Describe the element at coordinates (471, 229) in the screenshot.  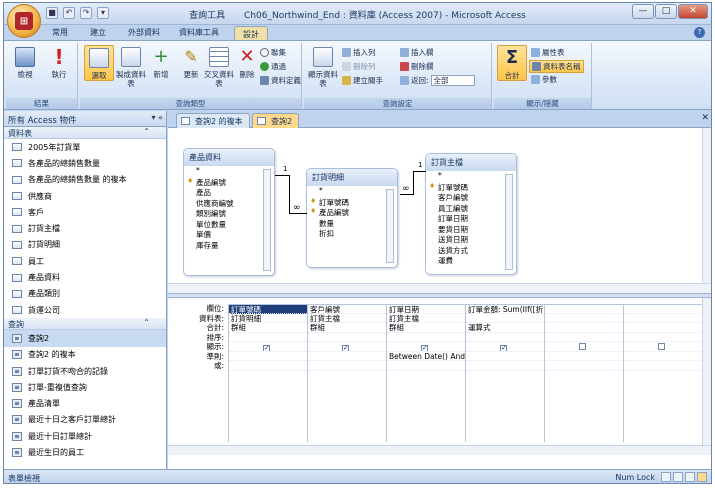
I see `field-list-field: 要貨日期` at that location.